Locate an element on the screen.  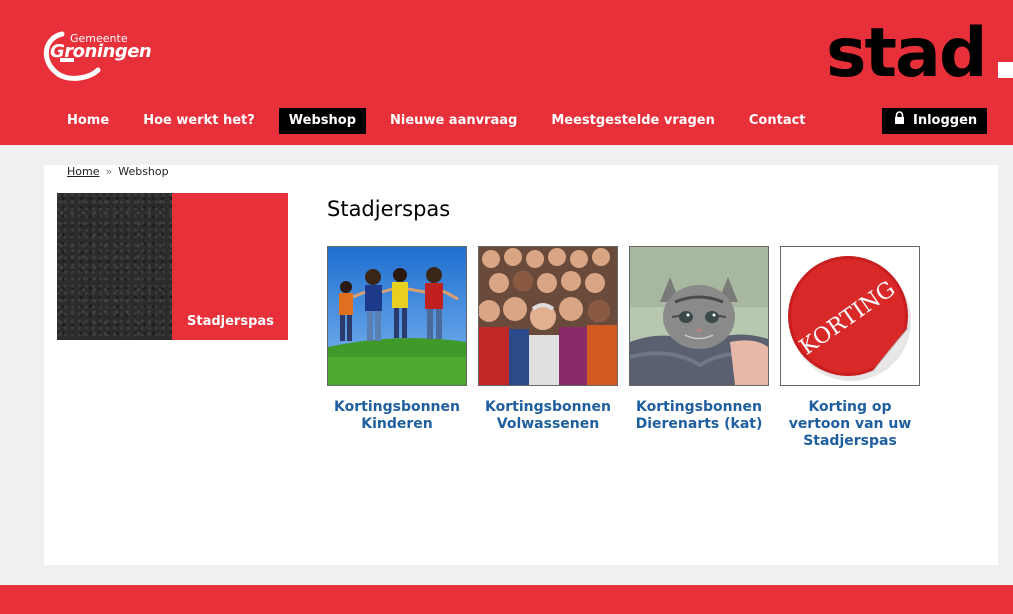
login-label: Inloggen is located at coordinates (945, 120).